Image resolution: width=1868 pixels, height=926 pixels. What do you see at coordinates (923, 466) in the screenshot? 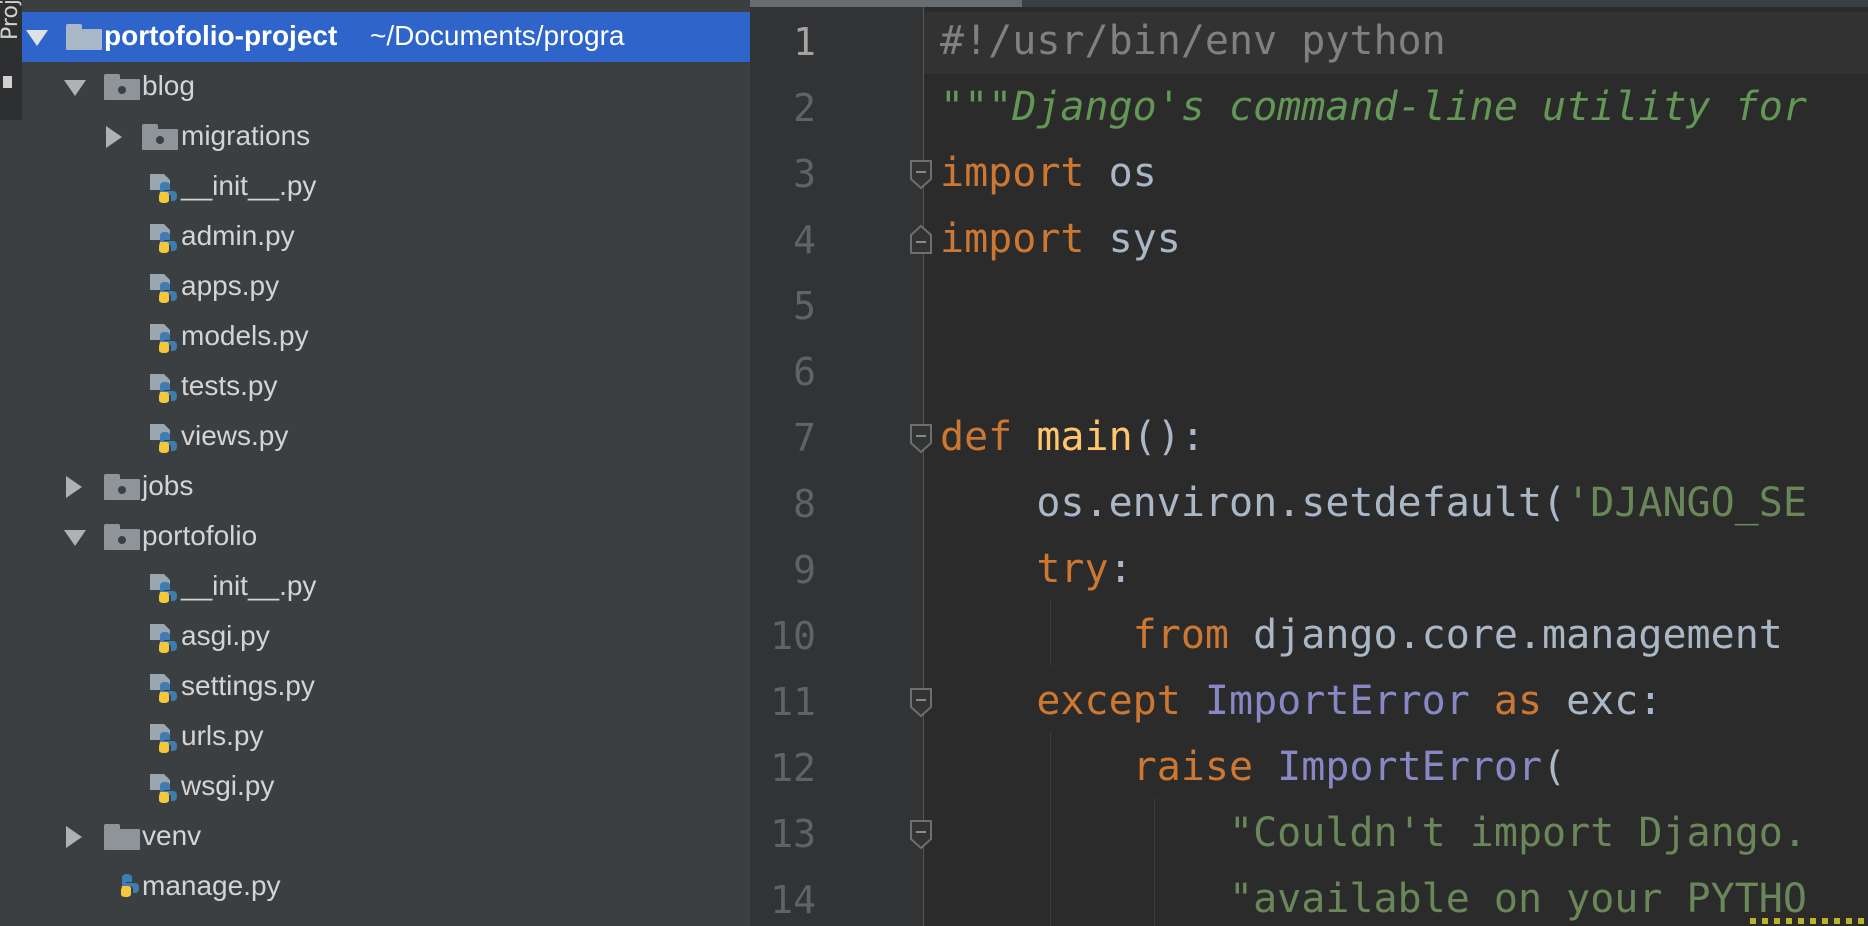
I see `gutter-divider` at bounding box center [923, 466].